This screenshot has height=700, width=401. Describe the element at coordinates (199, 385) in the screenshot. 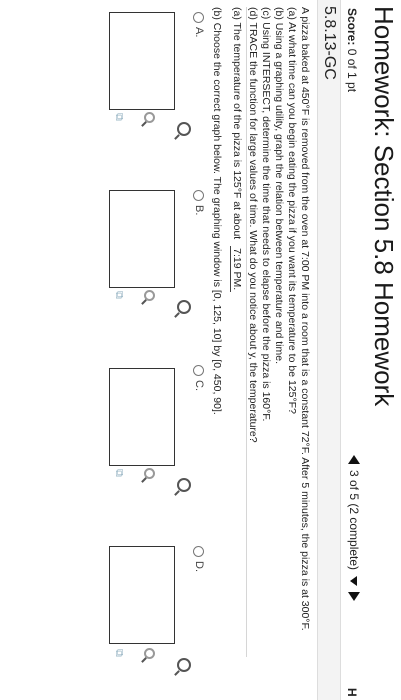

I see `option-c-label: C.` at that location.